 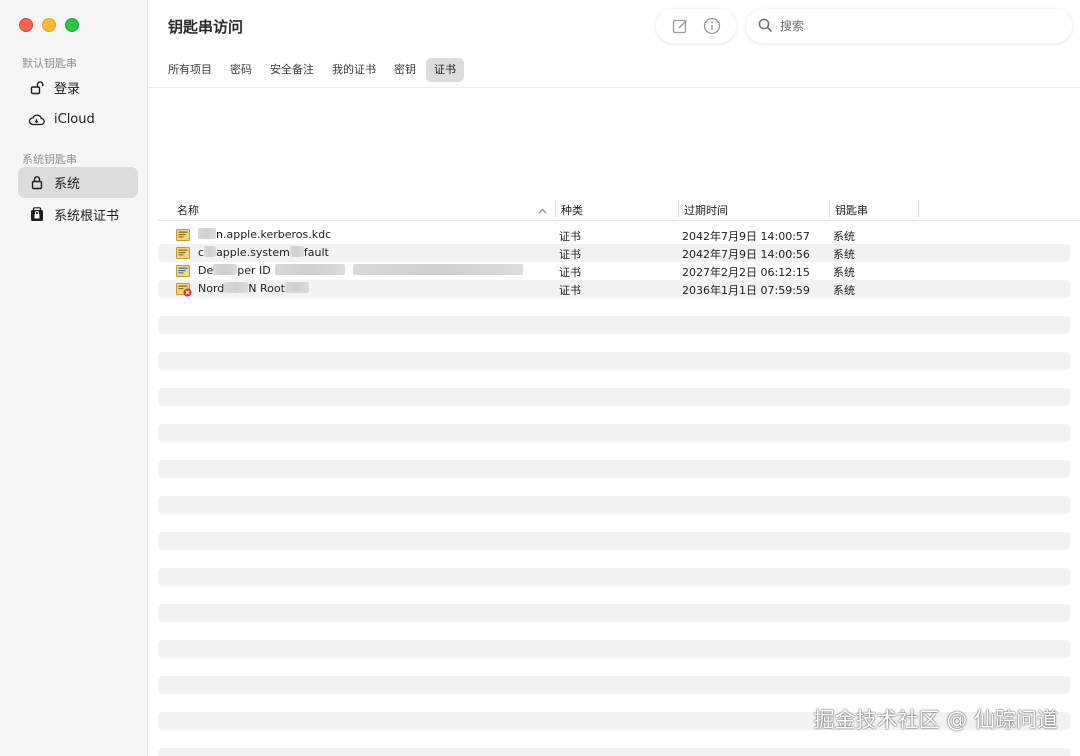 I want to click on search-field, so click(x=909, y=26).